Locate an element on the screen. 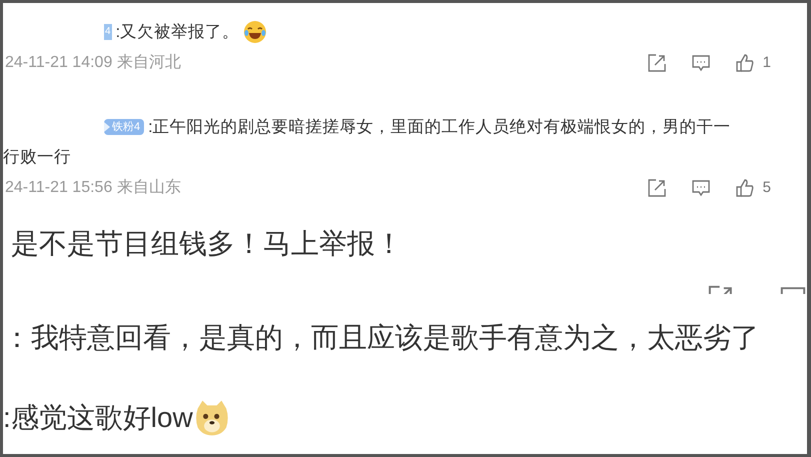 The image size is (811, 457). comment-meta: 24-11-21 14:09 来自河北 is located at coordinates (92, 62).